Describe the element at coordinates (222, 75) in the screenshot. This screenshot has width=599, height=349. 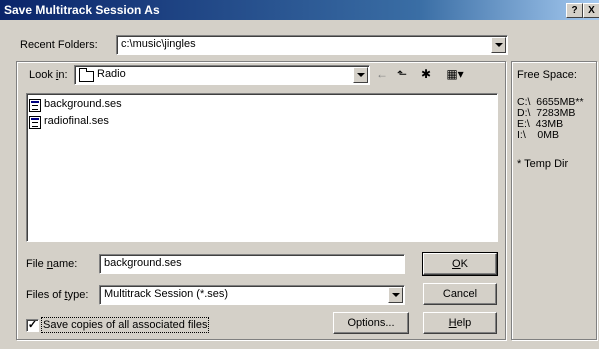
I see `look-in-combo: Radio` at that location.